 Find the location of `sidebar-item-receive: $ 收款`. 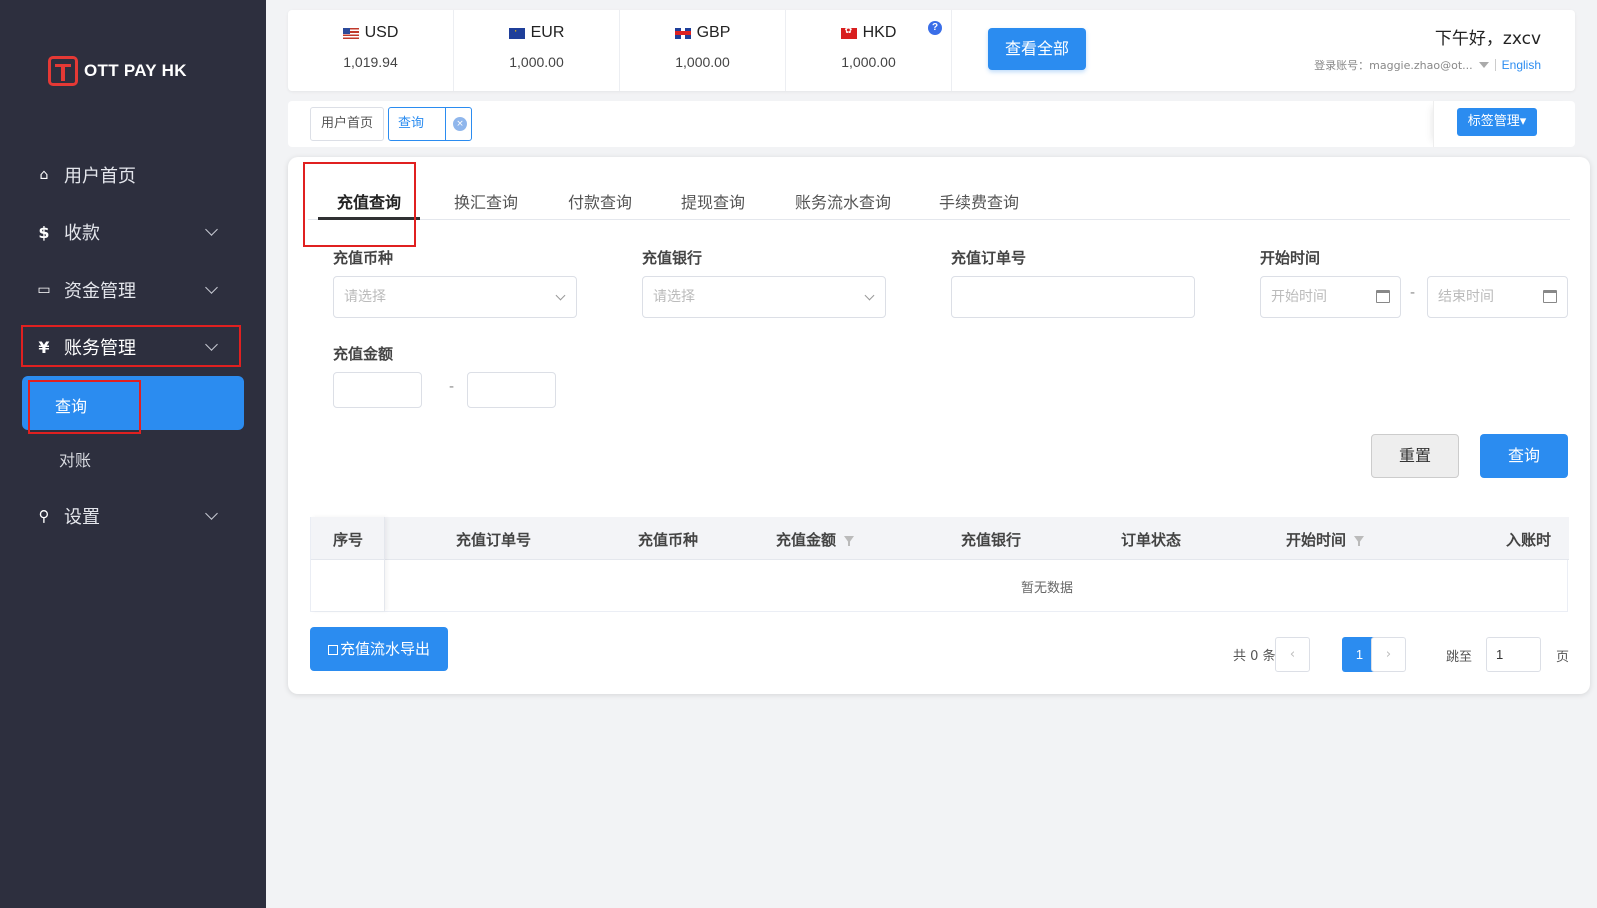

sidebar-item-receive: $ 收款 is located at coordinates (131, 232).